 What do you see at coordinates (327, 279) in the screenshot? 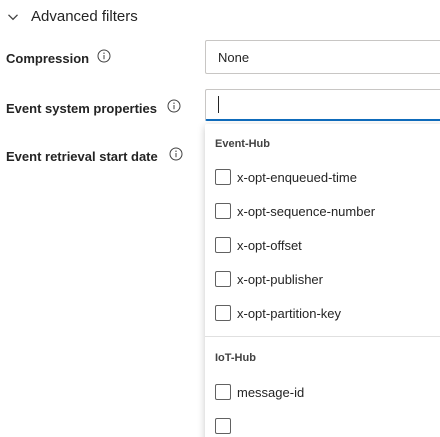
I see `option-x-opt-publisher: x-opt-publisher` at bounding box center [327, 279].